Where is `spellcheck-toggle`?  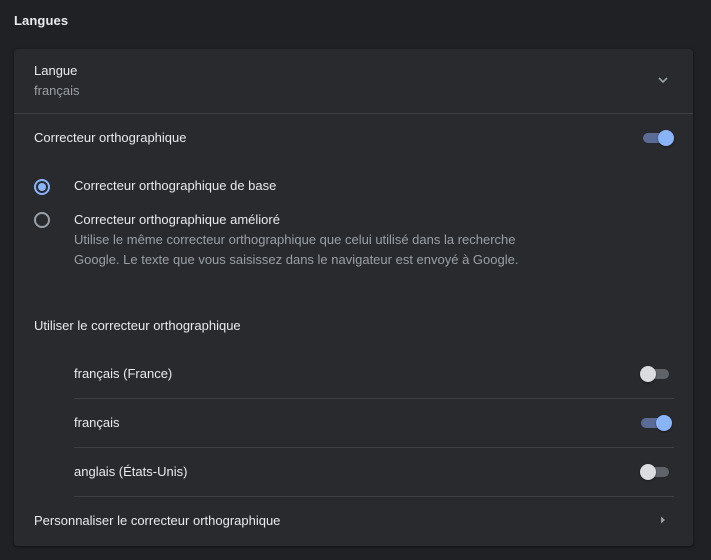 spellcheck-toggle is located at coordinates (658, 138).